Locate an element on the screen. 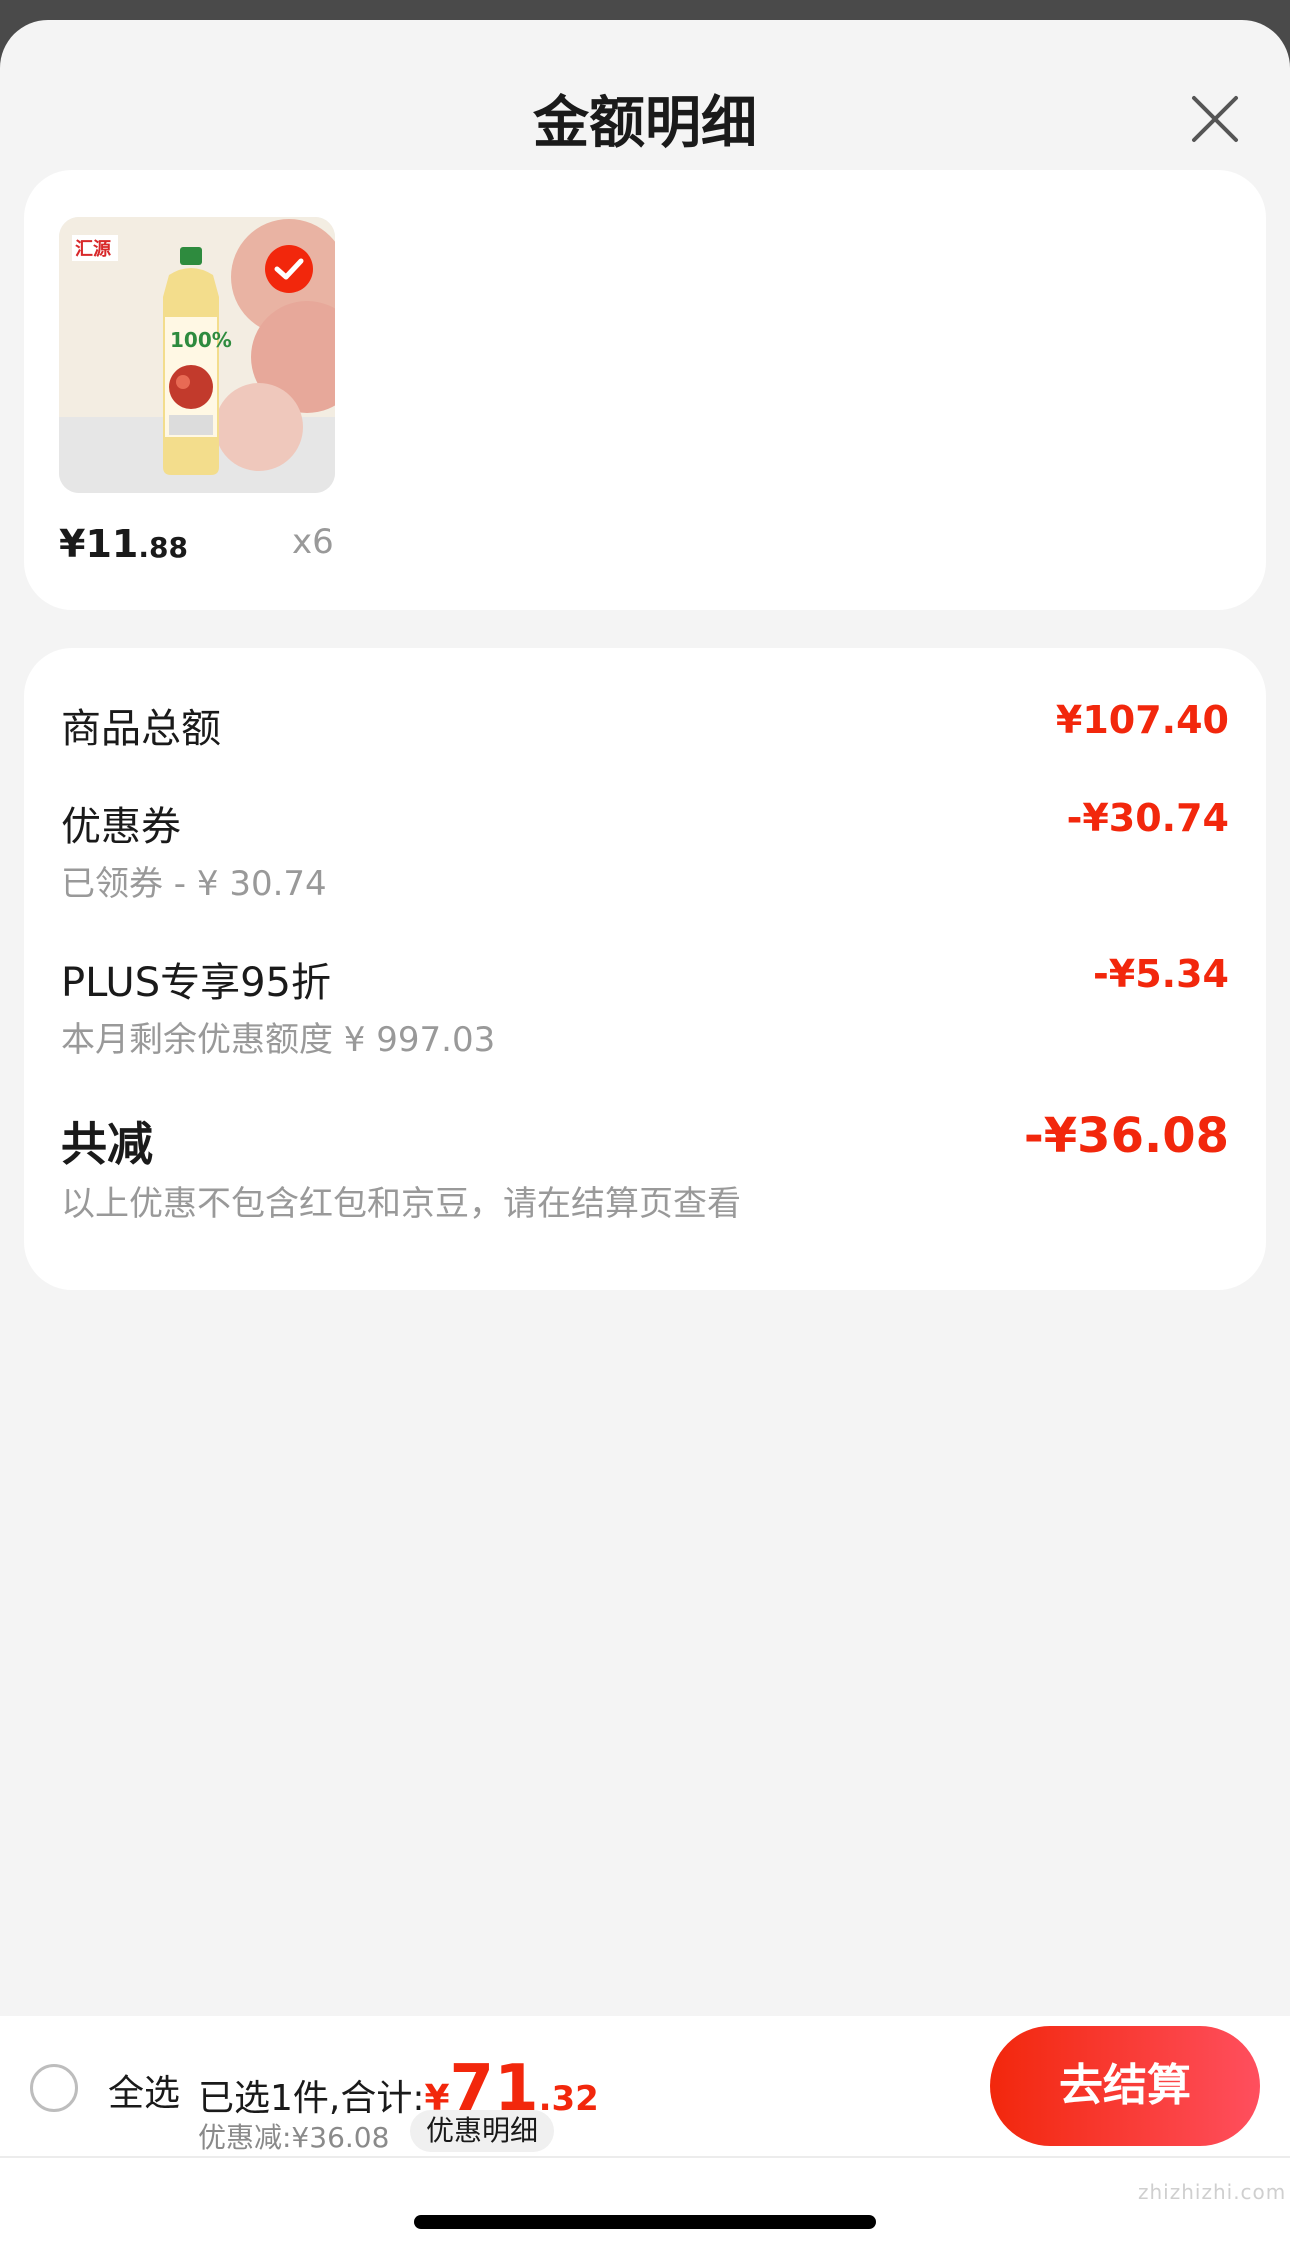  goods-total-label: 商品总额 is located at coordinates (141, 729).